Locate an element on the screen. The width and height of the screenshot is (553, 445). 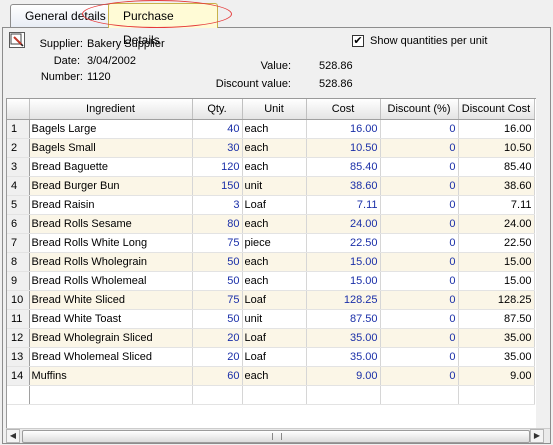
table-row: 5 Bread Raisin 3 Loaf 7.11 0 7.11 is located at coordinates (271, 205).